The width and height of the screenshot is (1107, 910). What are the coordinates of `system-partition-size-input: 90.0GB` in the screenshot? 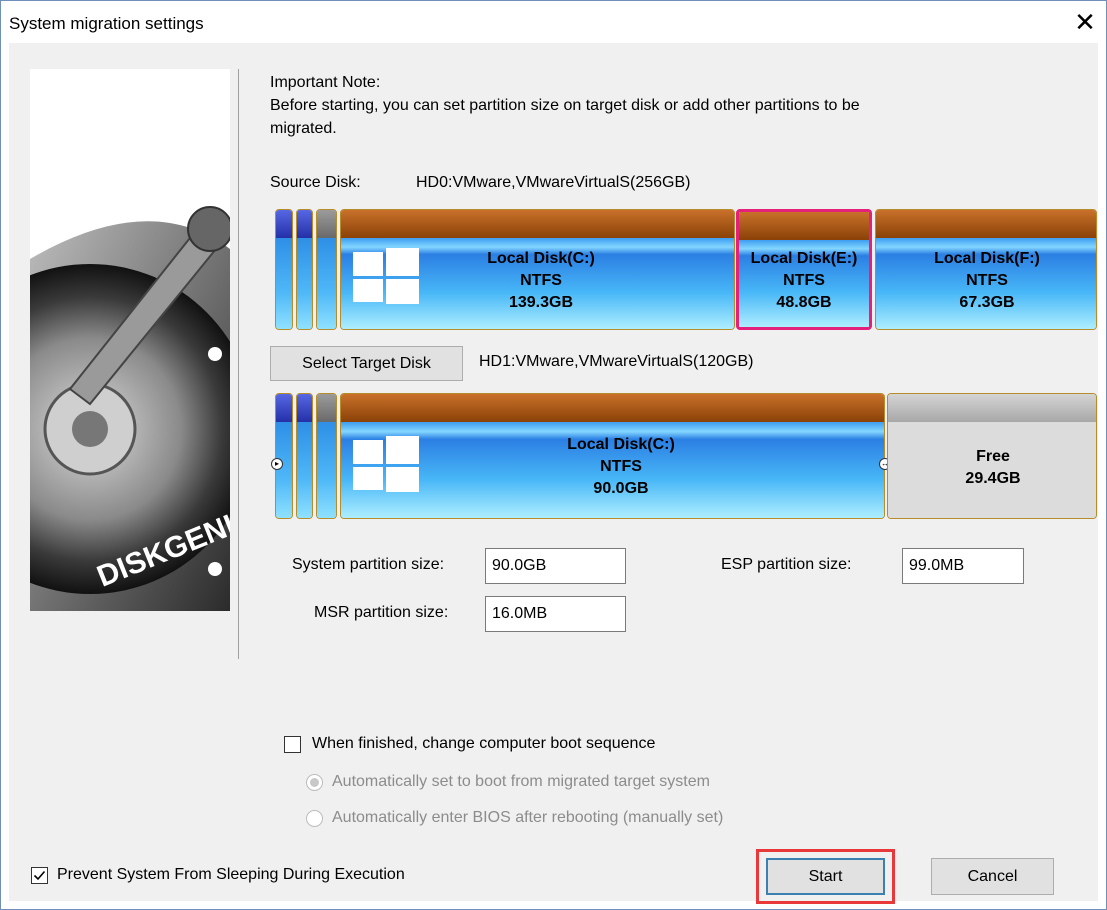 It's located at (555, 566).